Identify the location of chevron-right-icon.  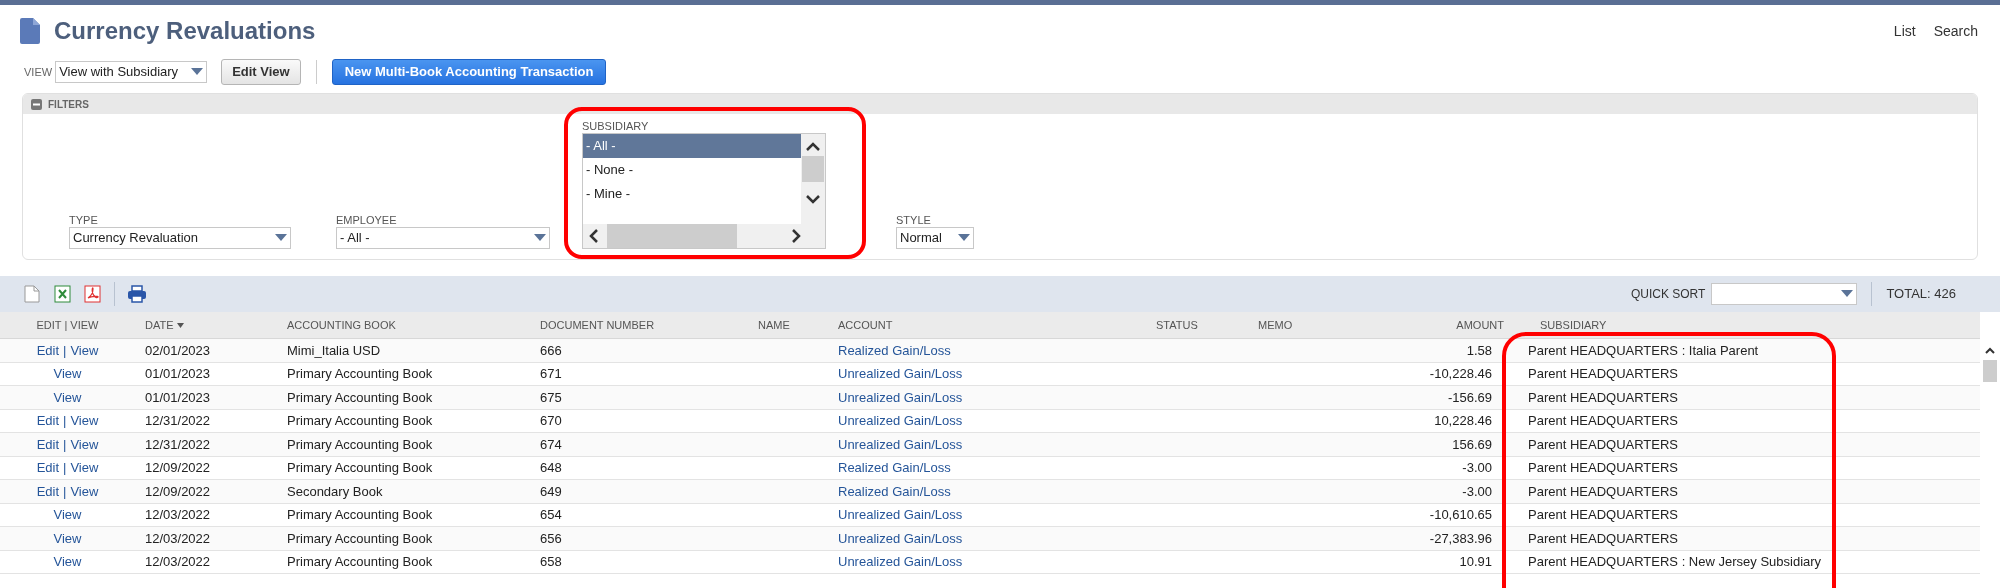
(796, 236).